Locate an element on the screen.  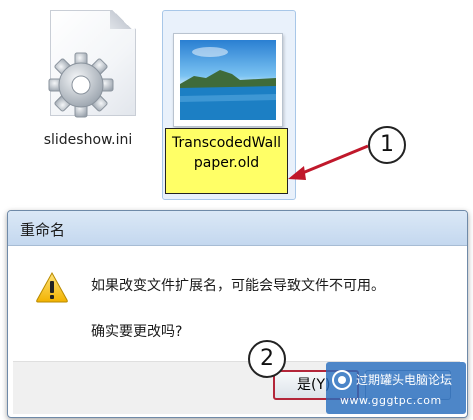
image-thumbnail-icon is located at coordinates (228, 80).